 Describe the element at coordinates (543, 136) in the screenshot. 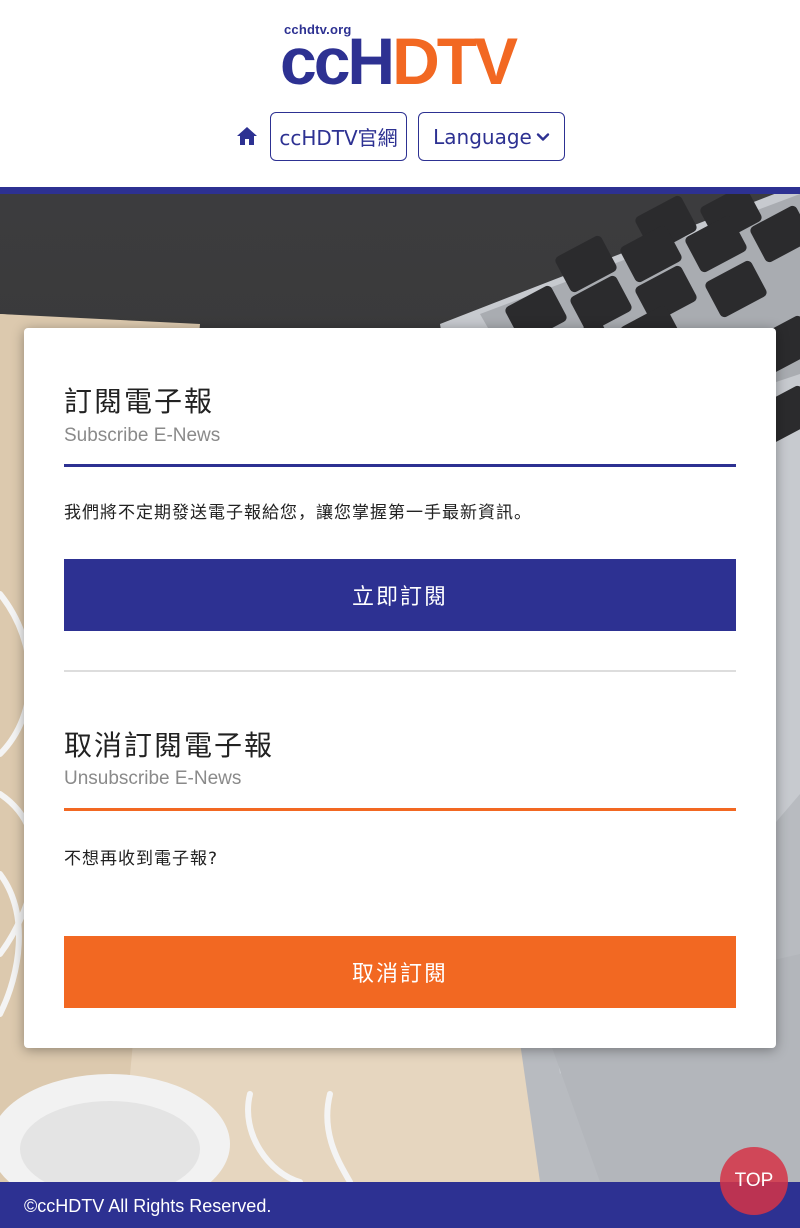

I see `chevron-down-icon` at that location.